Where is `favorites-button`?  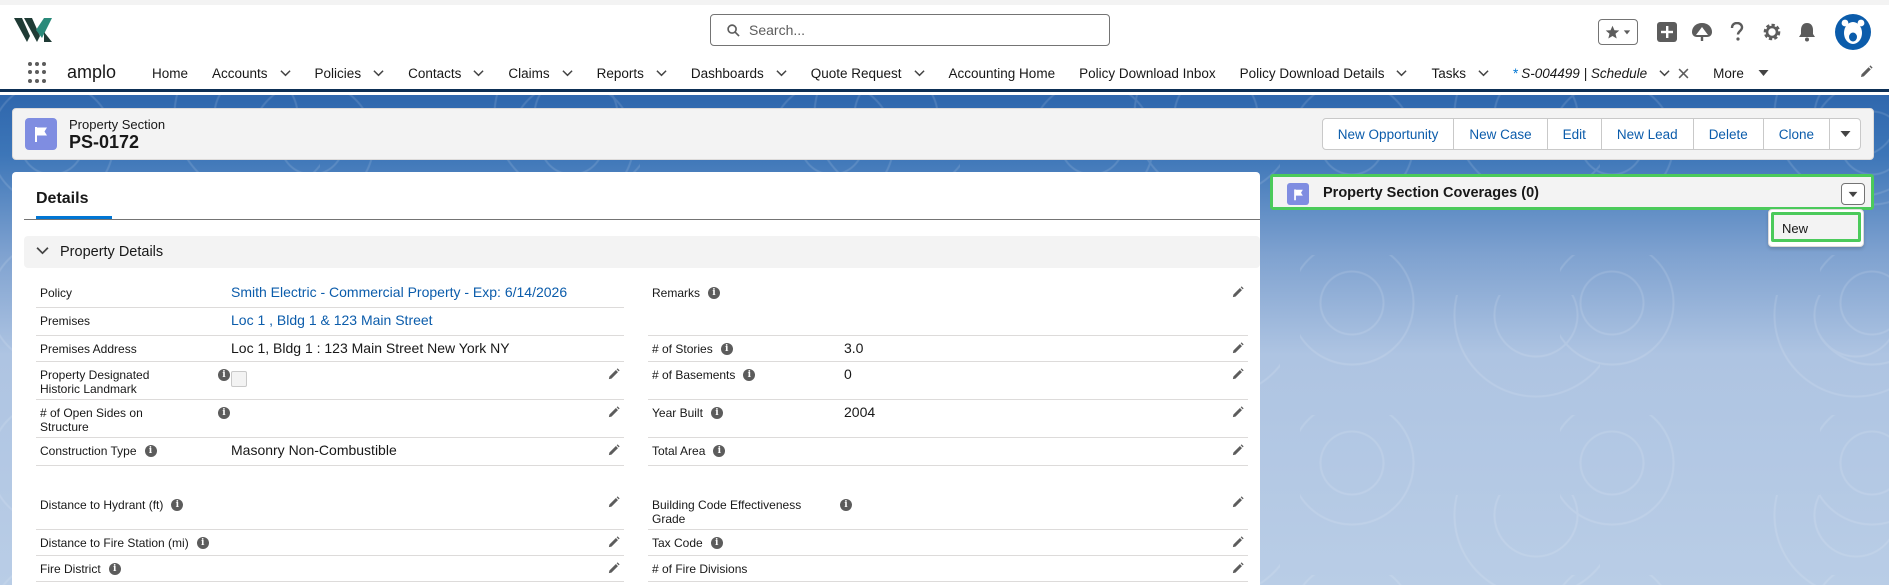 favorites-button is located at coordinates (1618, 32).